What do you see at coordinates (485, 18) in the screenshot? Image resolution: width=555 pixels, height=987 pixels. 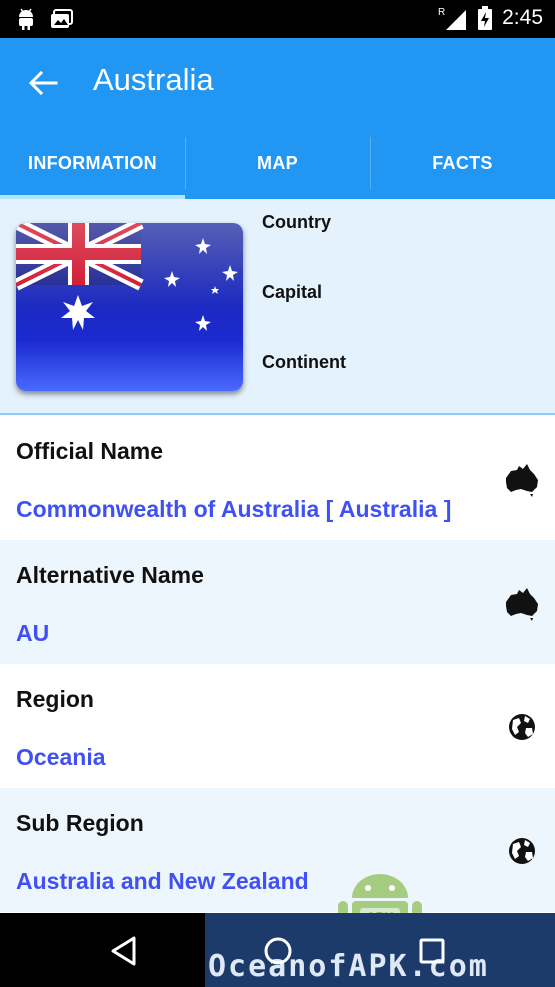 I see `battery-charging-icon` at bounding box center [485, 18].